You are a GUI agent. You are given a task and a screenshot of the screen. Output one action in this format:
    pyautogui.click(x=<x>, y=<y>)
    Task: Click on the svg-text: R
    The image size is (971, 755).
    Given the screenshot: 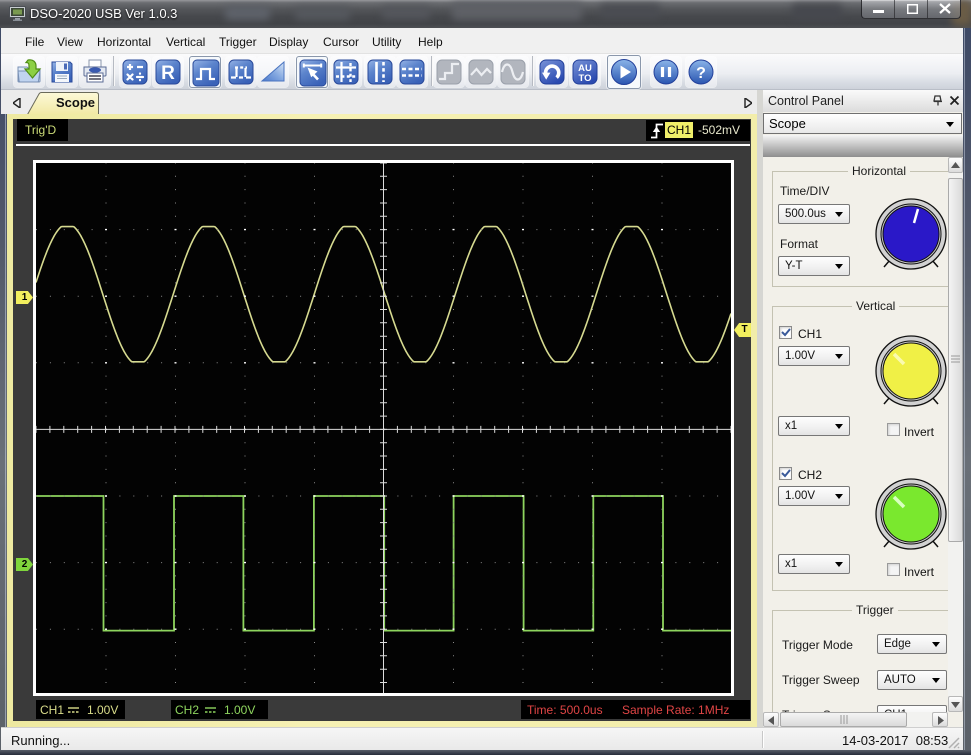 What is the action you would take?
    pyautogui.click(x=168, y=73)
    